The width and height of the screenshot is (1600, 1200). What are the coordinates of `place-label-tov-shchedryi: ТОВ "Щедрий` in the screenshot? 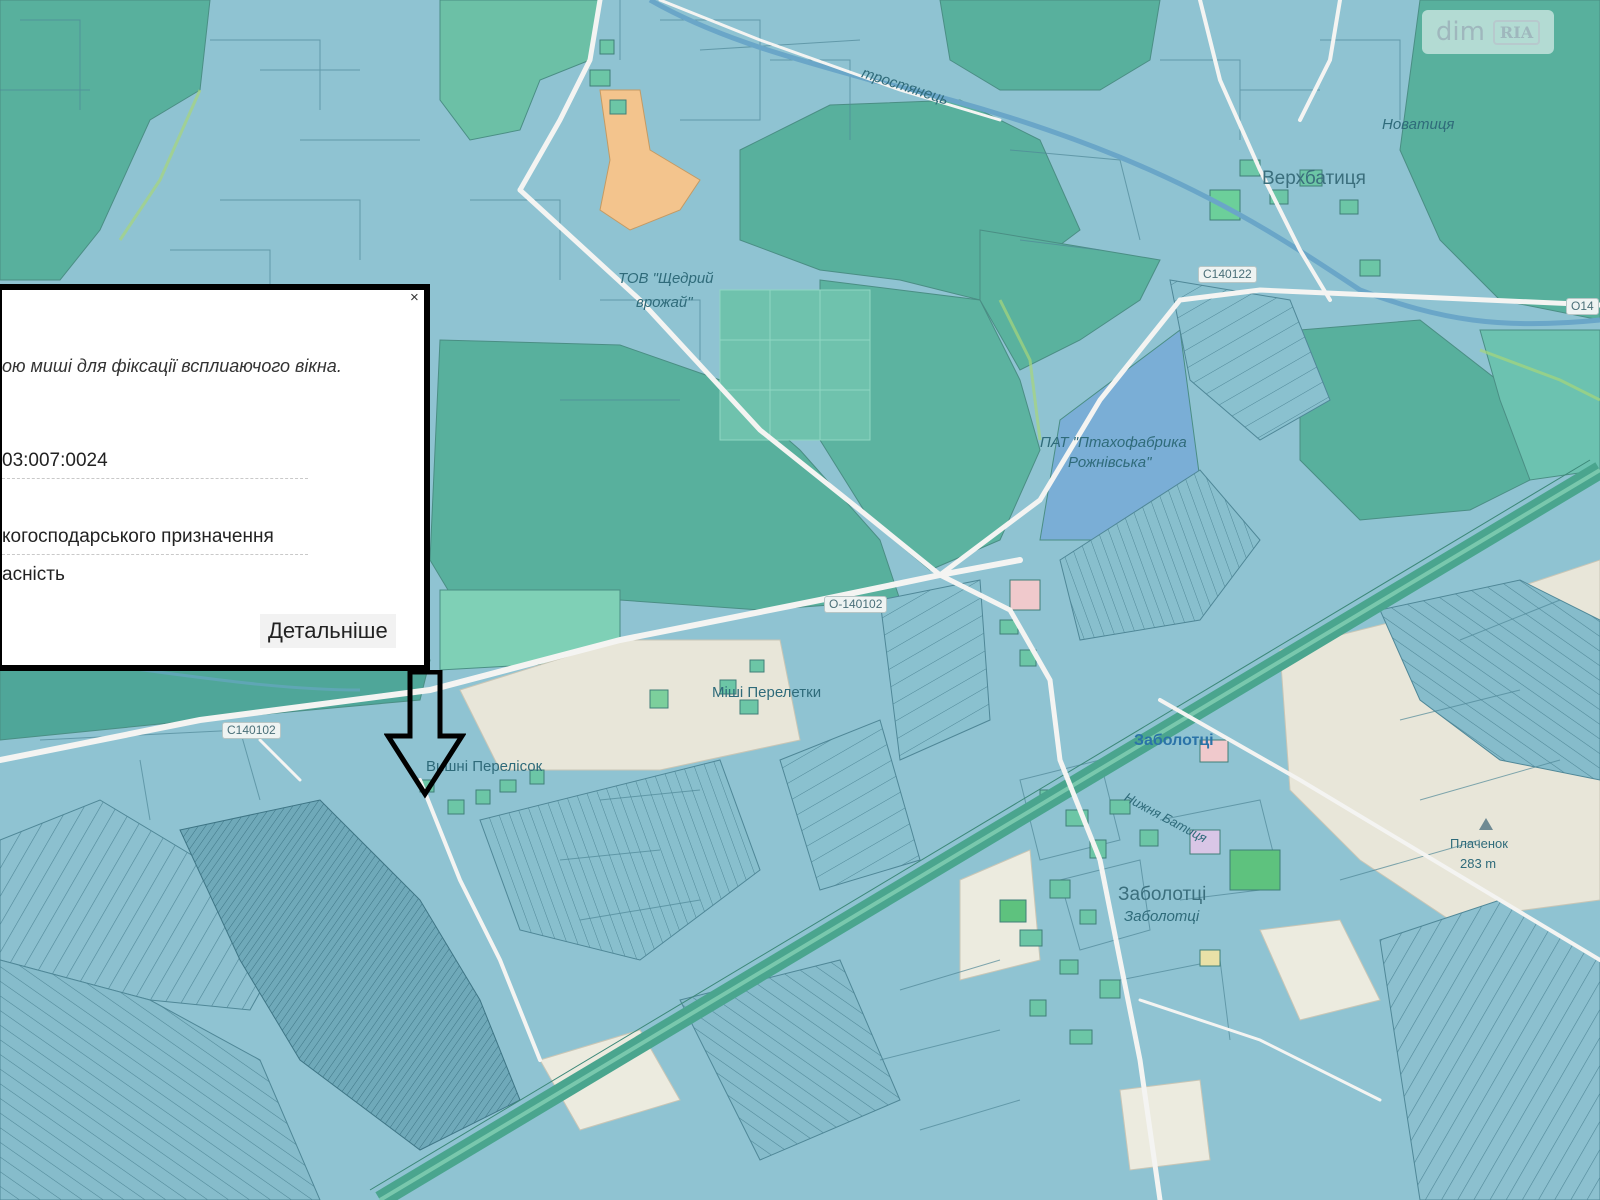 It's located at (666, 278).